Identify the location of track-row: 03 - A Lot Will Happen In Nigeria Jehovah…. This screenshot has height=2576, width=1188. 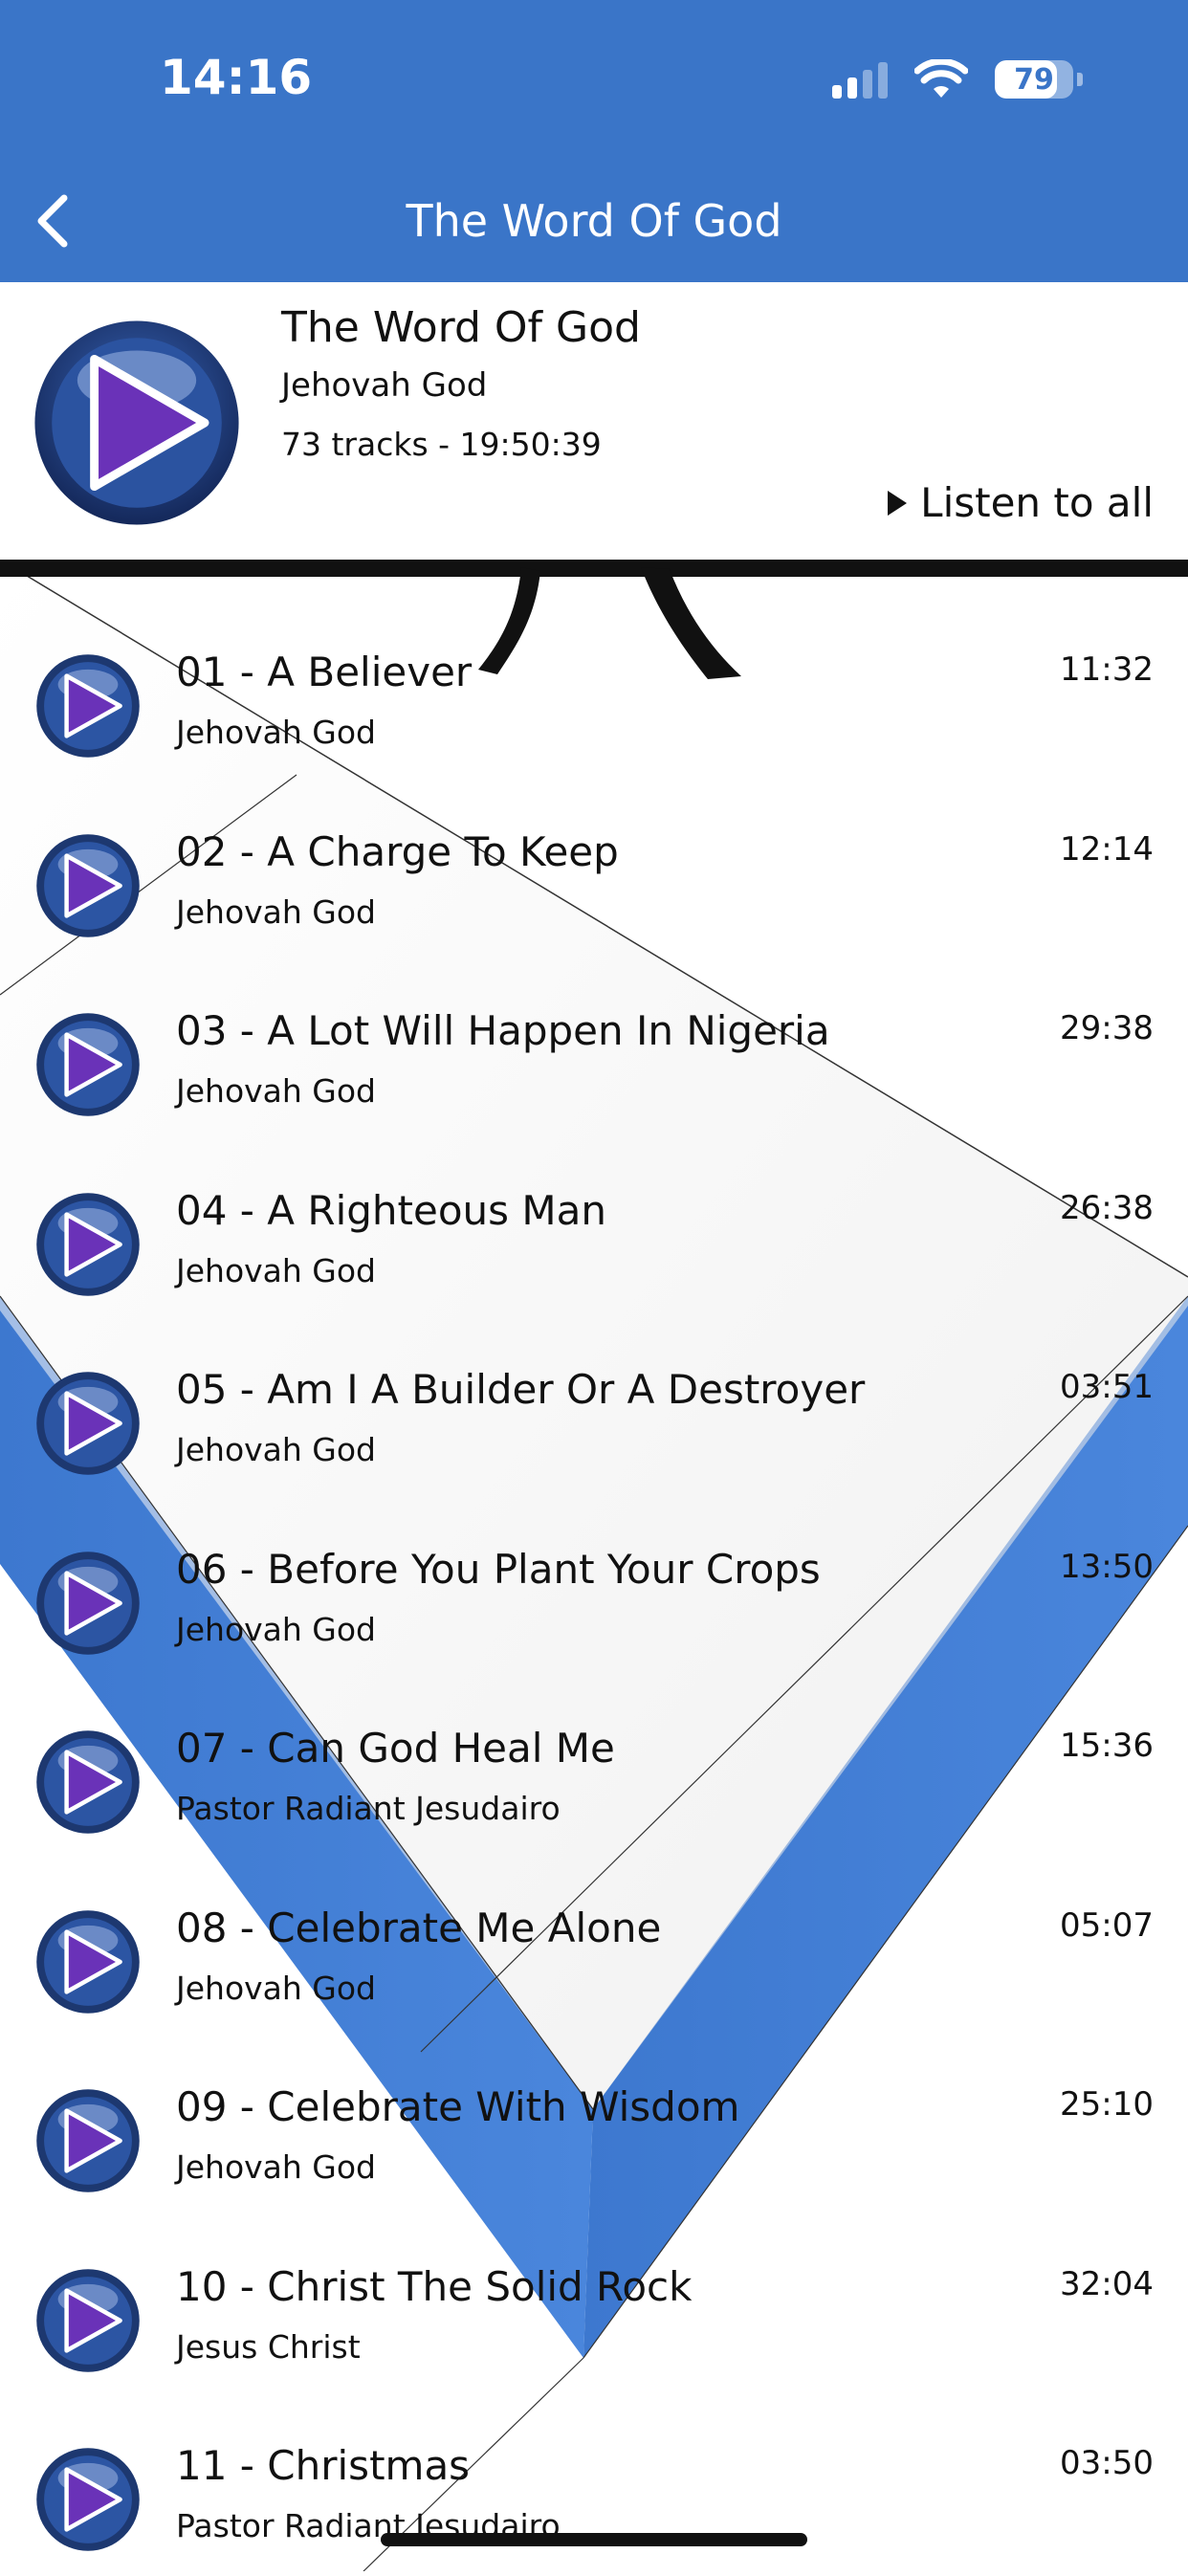
(594, 1051).